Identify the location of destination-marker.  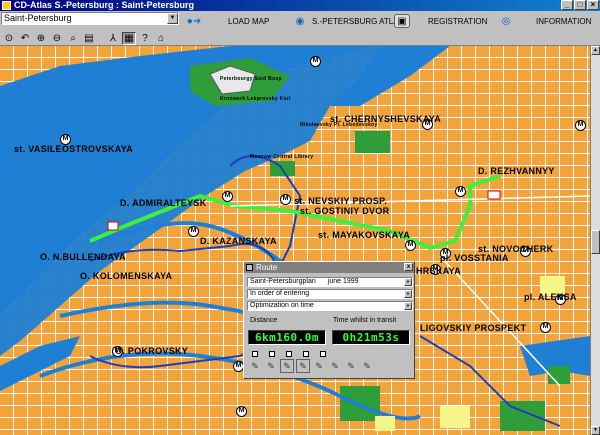
(494, 195).